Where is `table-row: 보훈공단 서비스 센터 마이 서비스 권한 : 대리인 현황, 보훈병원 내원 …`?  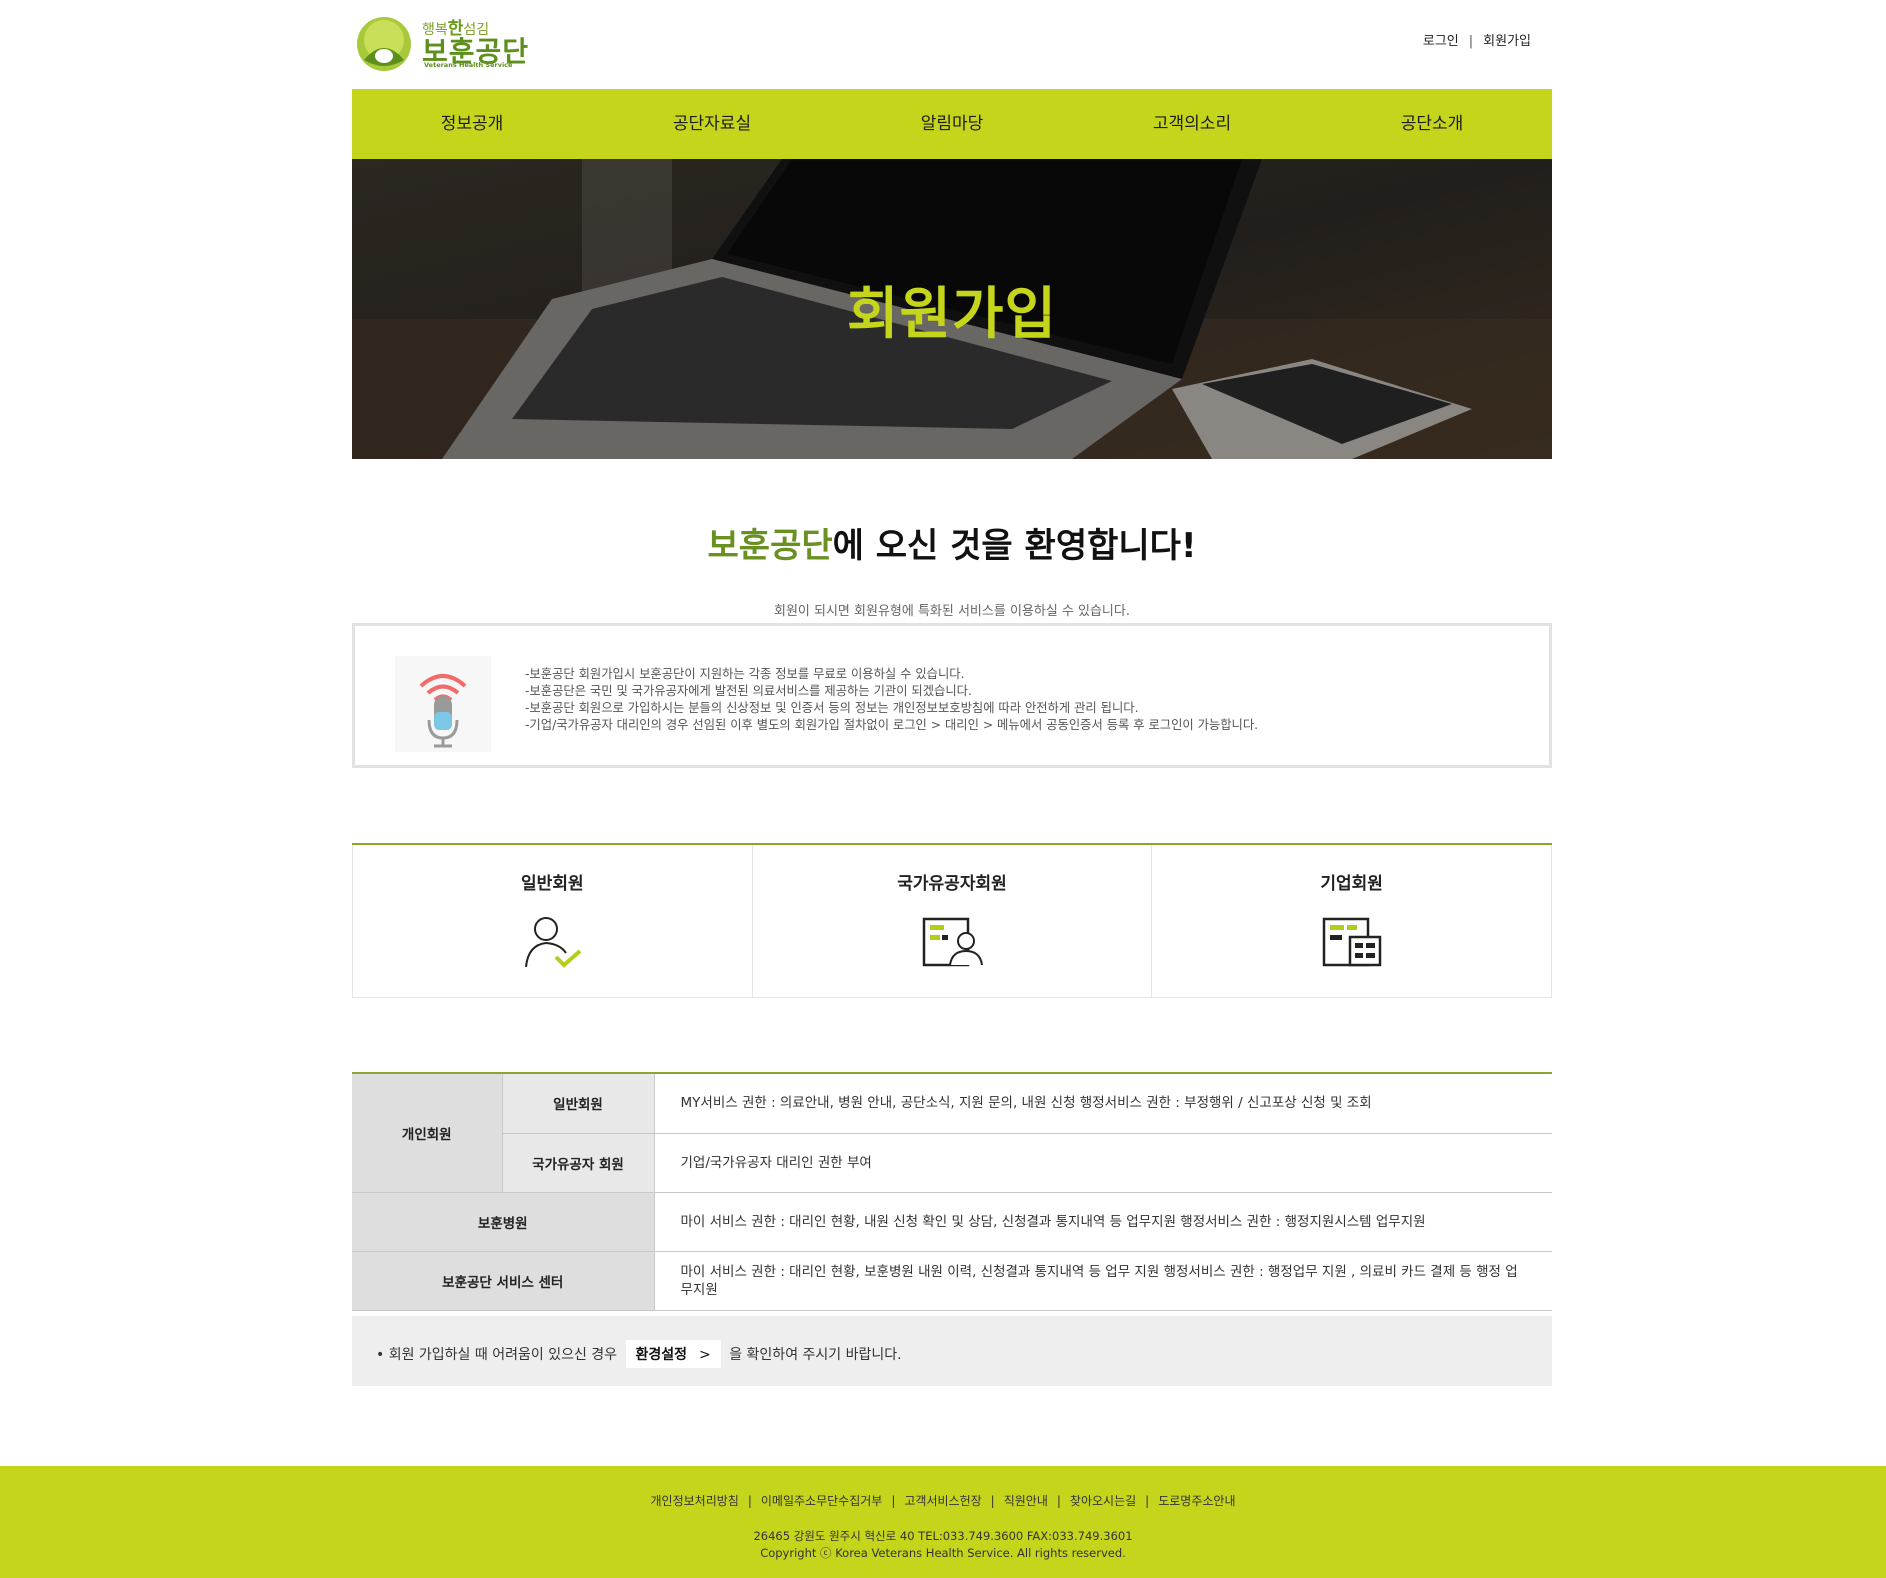 table-row: 보훈공단 서비스 센터 마이 서비스 권한 : 대리인 현황, 보훈병원 내원 … is located at coordinates (952, 1281).